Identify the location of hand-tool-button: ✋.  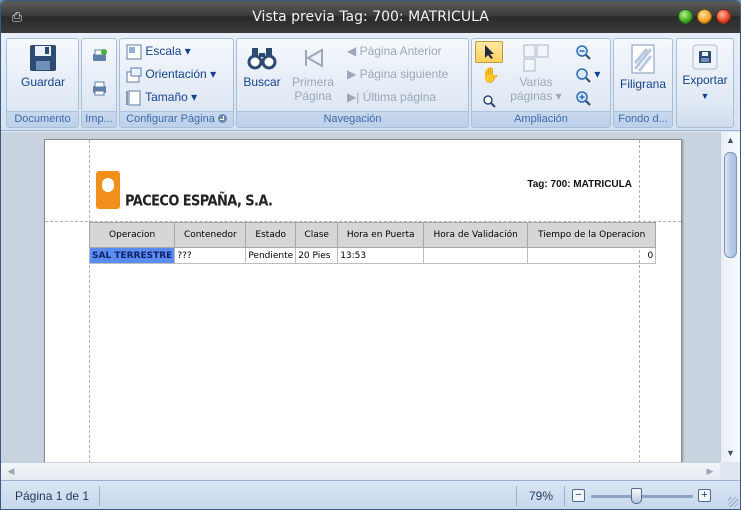
(490, 77).